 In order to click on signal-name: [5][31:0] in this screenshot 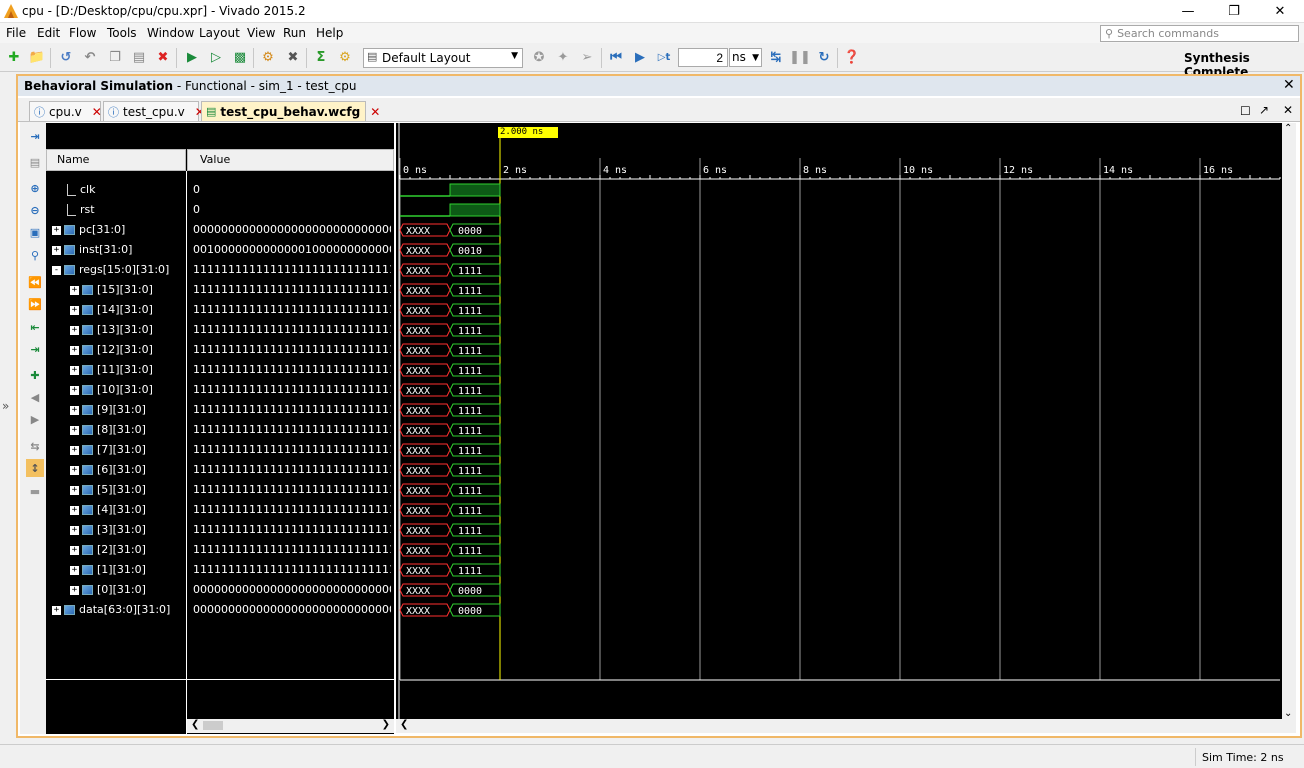, I will do `click(121, 490)`.